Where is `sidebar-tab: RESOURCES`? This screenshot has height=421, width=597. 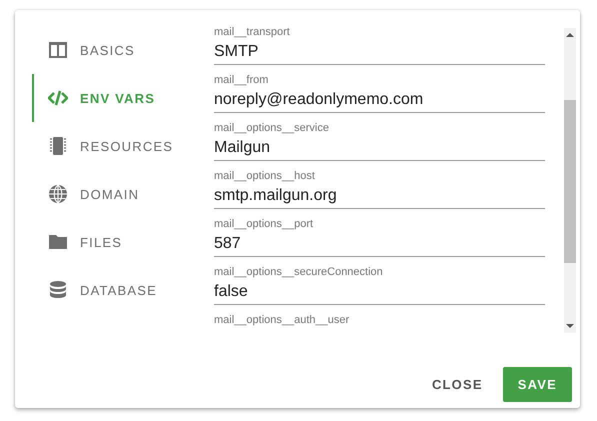
sidebar-tab: RESOURCES is located at coordinates (115, 146).